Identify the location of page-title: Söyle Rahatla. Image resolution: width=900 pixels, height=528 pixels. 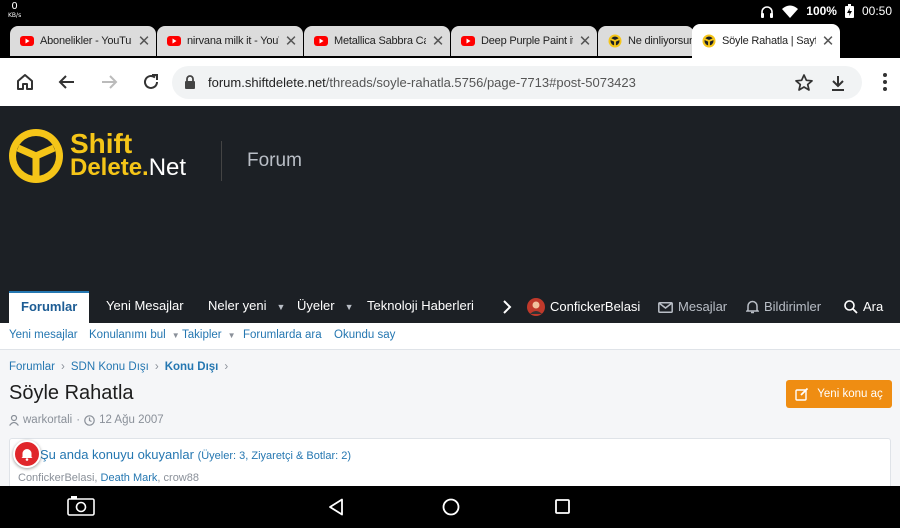
(71, 393).